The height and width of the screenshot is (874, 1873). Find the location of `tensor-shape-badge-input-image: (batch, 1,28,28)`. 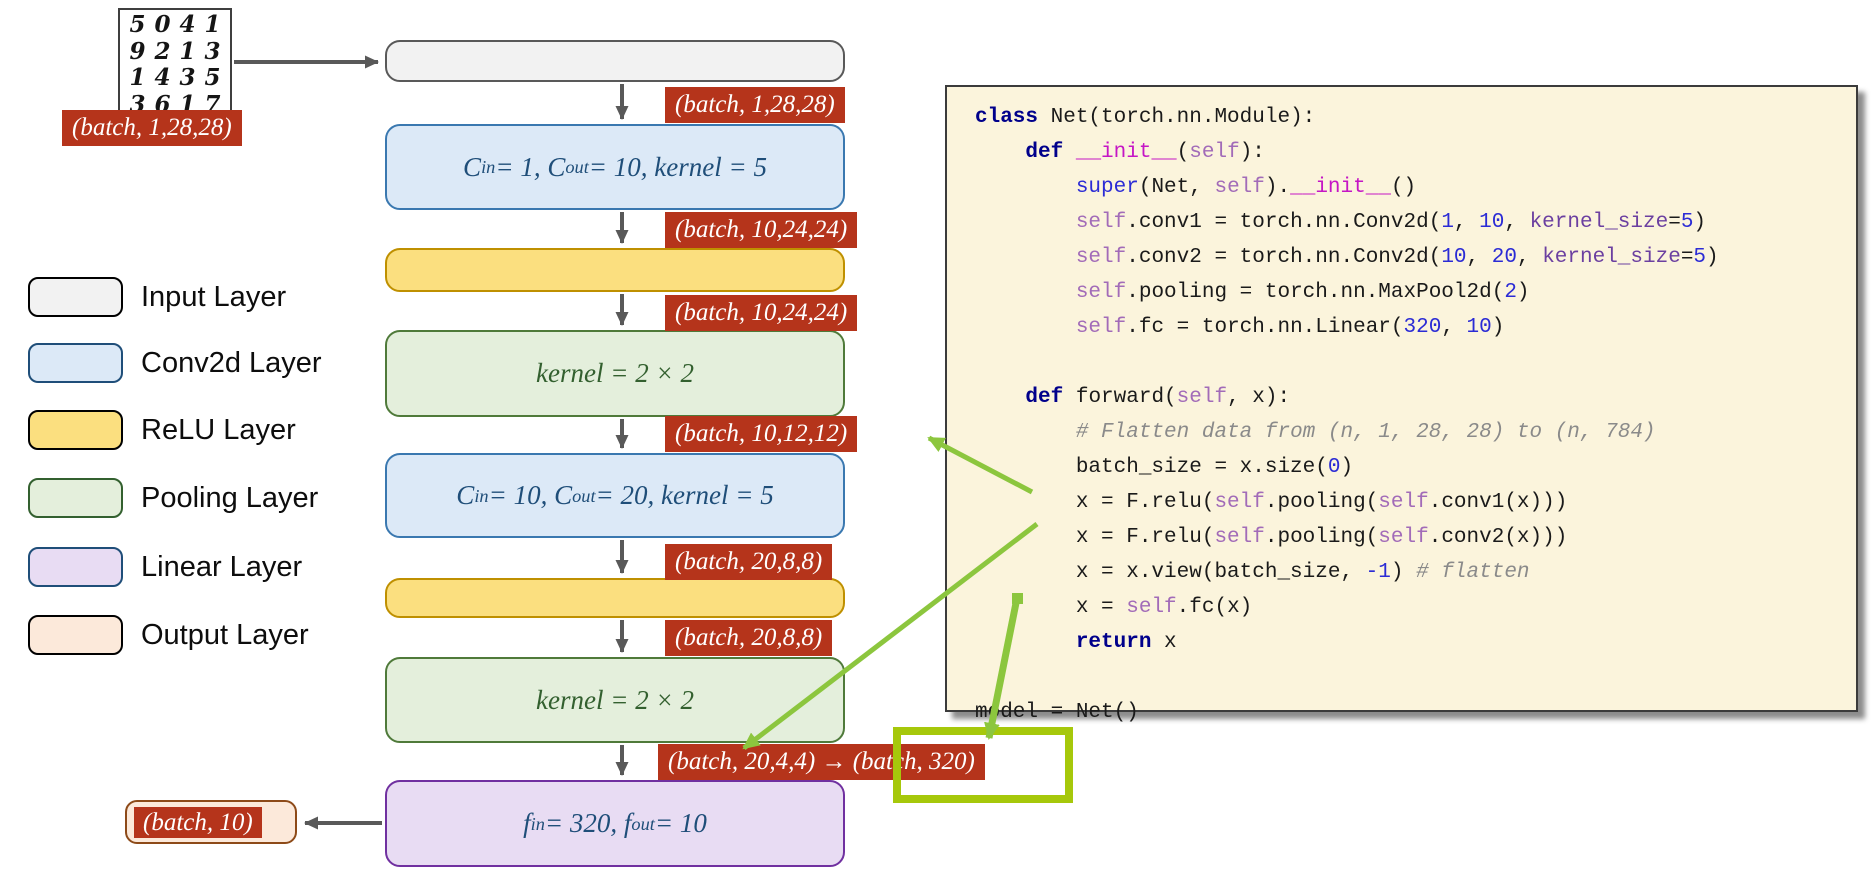

tensor-shape-badge-input-image: (batch, 1,28,28) is located at coordinates (152, 128).